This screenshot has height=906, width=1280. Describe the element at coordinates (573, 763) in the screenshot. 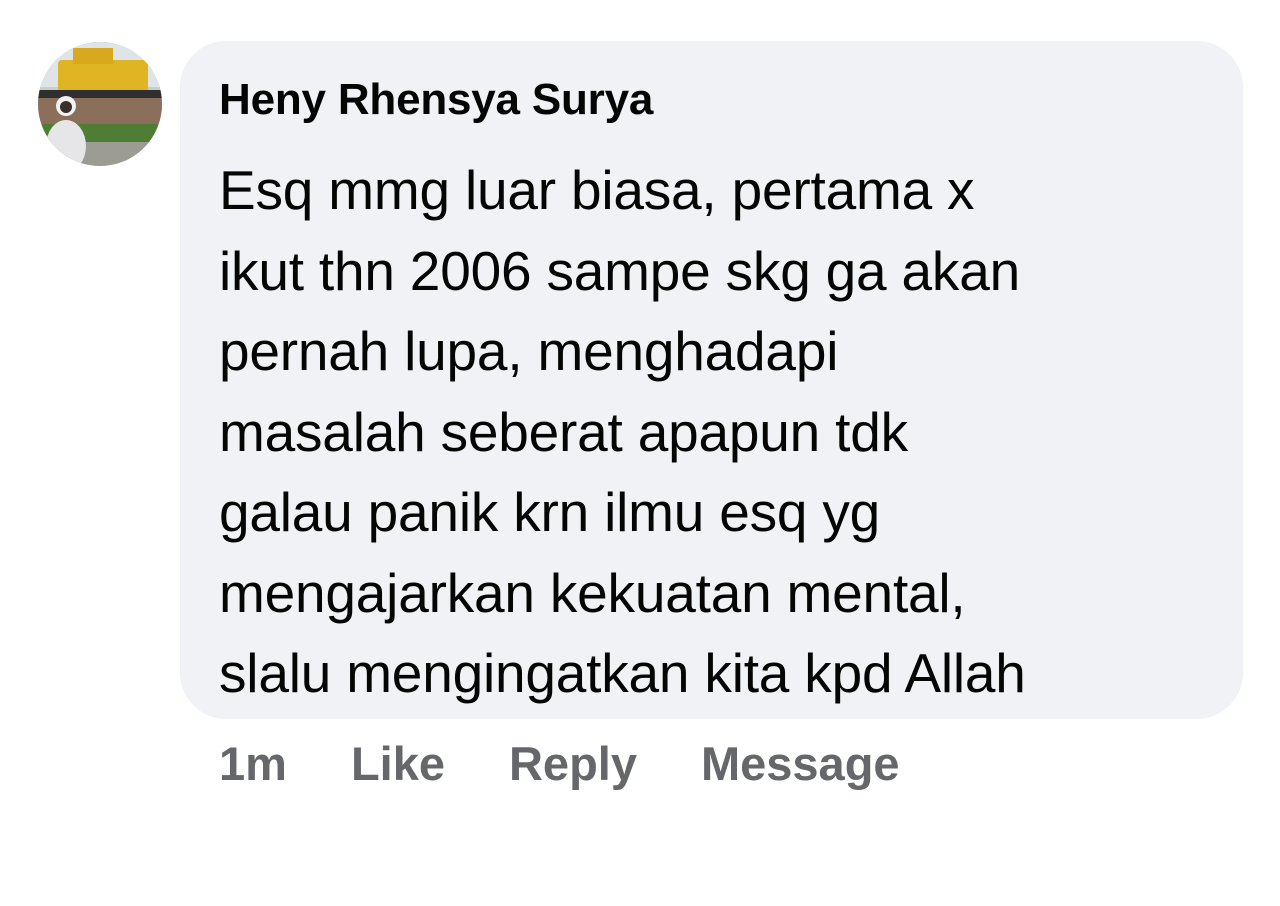

I see `reply-button: Reply` at that location.